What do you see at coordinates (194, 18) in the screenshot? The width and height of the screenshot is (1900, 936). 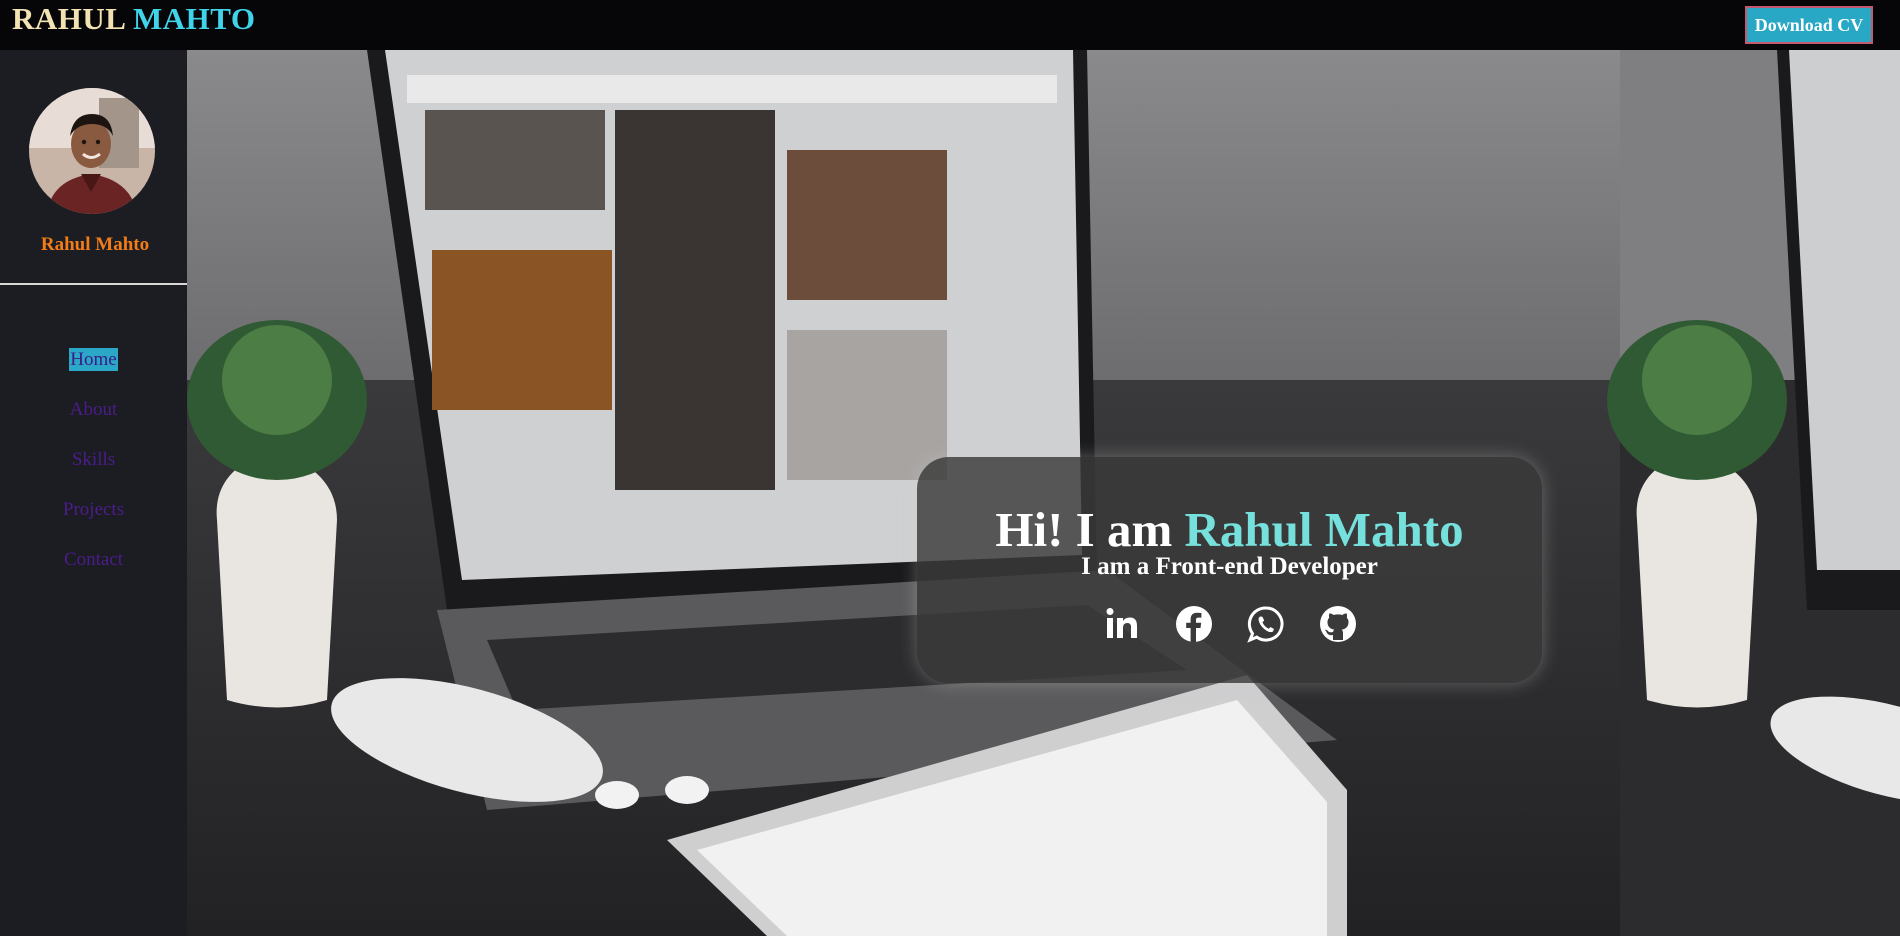 I see `logo-last-name: MAHTO` at bounding box center [194, 18].